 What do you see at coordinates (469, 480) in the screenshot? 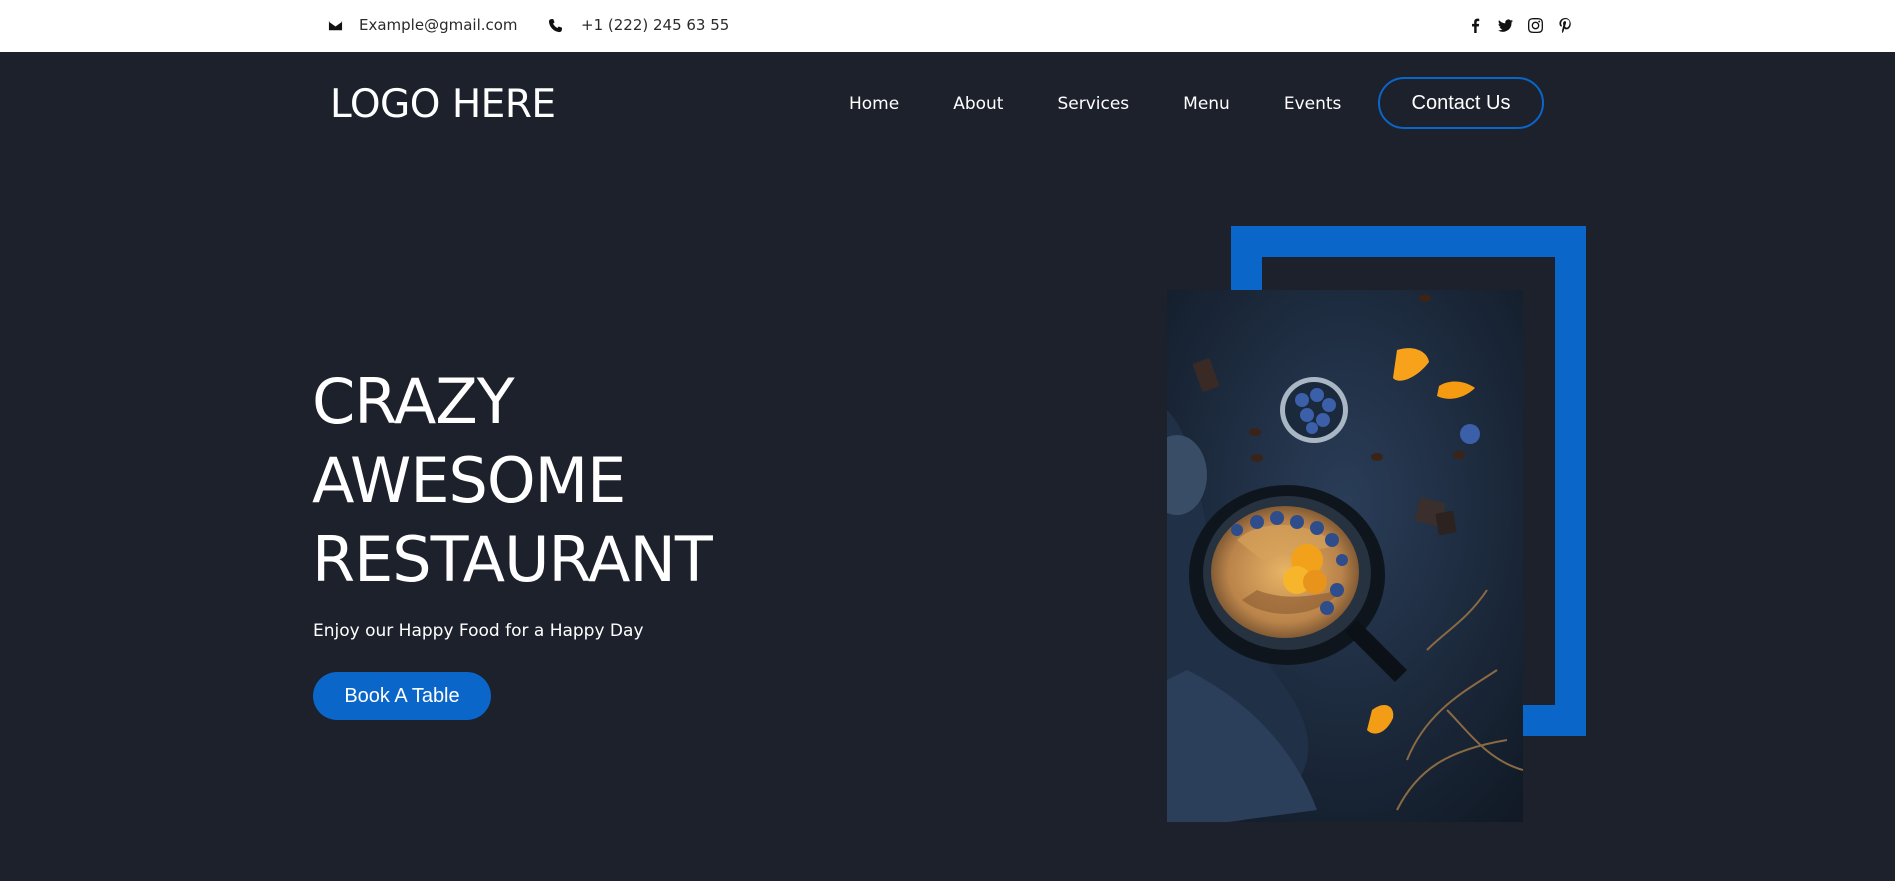
I see `hero-title-line: AWESOME` at bounding box center [469, 480].